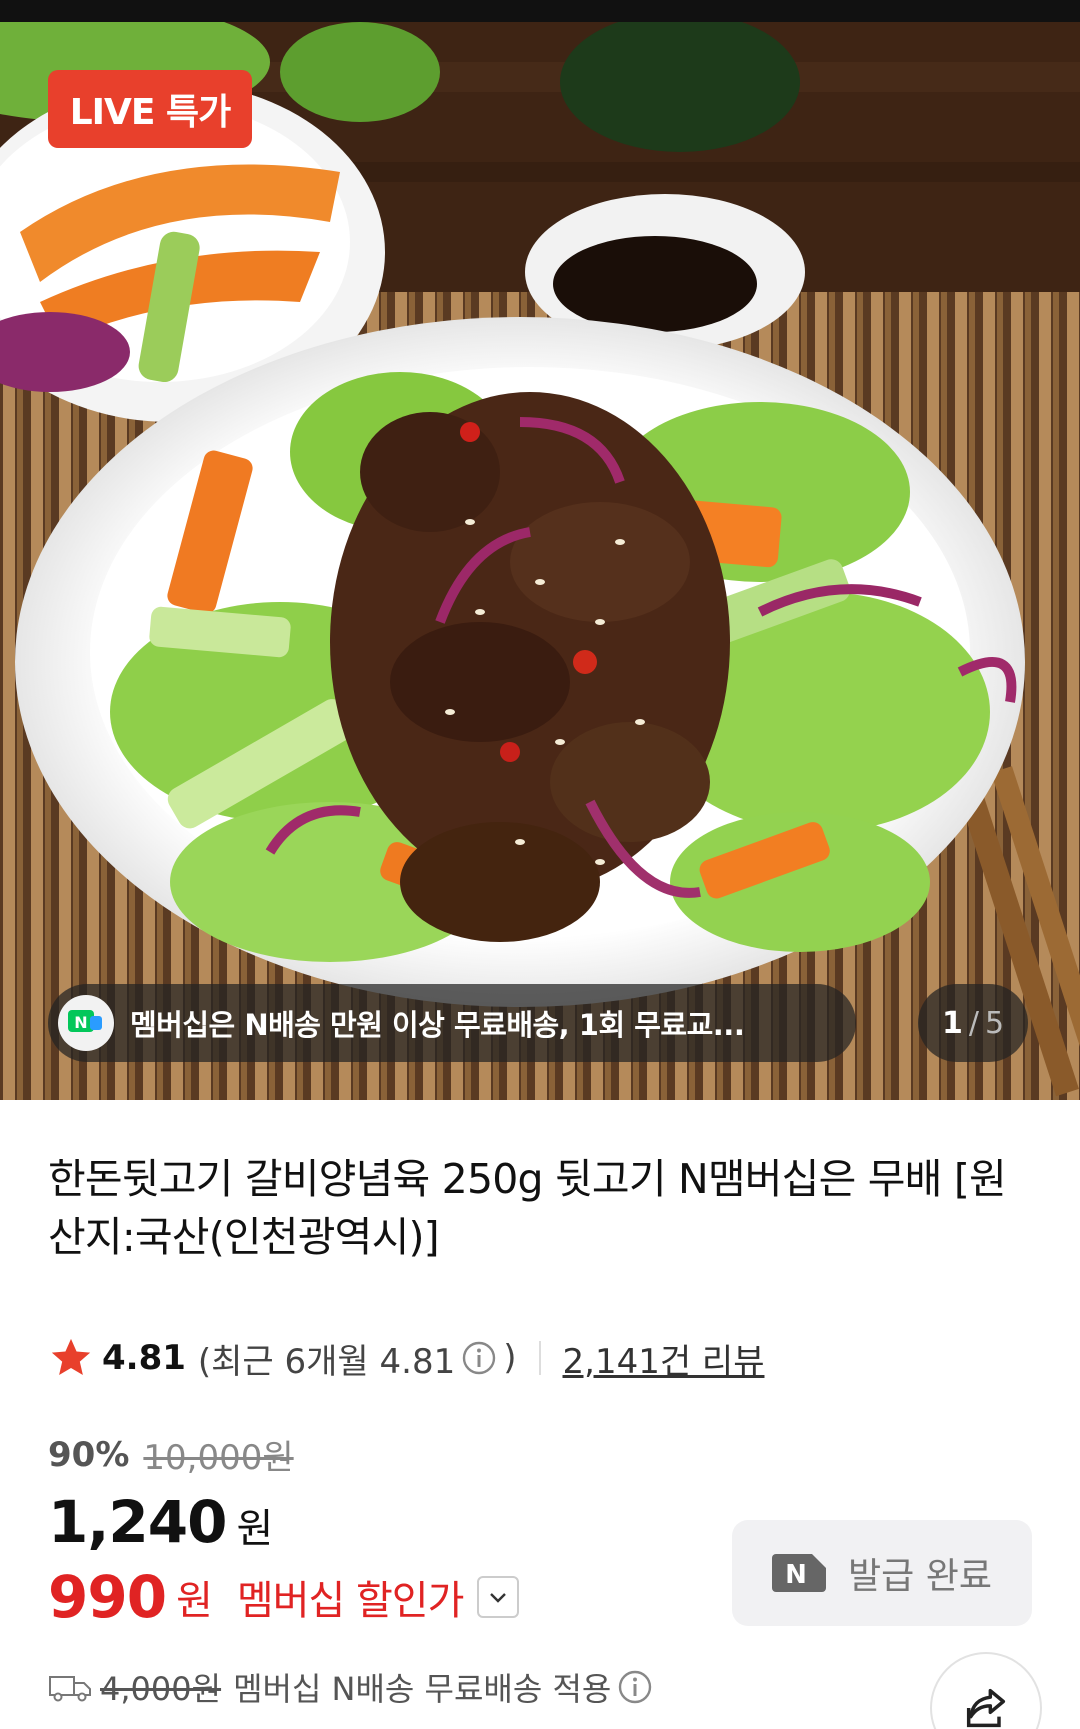 Image resolution: width=1080 pixels, height=1729 pixels. What do you see at coordinates (71, 1357) in the screenshot?
I see `star-icon` at bounding box center [71, 1357].